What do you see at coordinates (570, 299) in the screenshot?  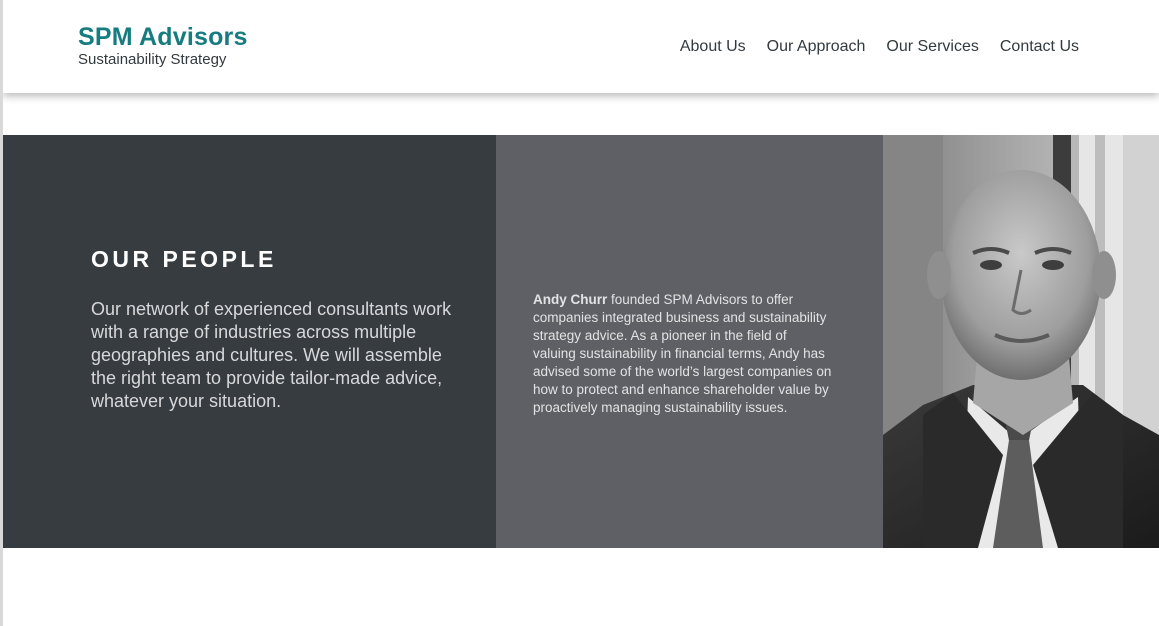 I see `bio-name: Andy Churr` at bounding box center [570, 299].